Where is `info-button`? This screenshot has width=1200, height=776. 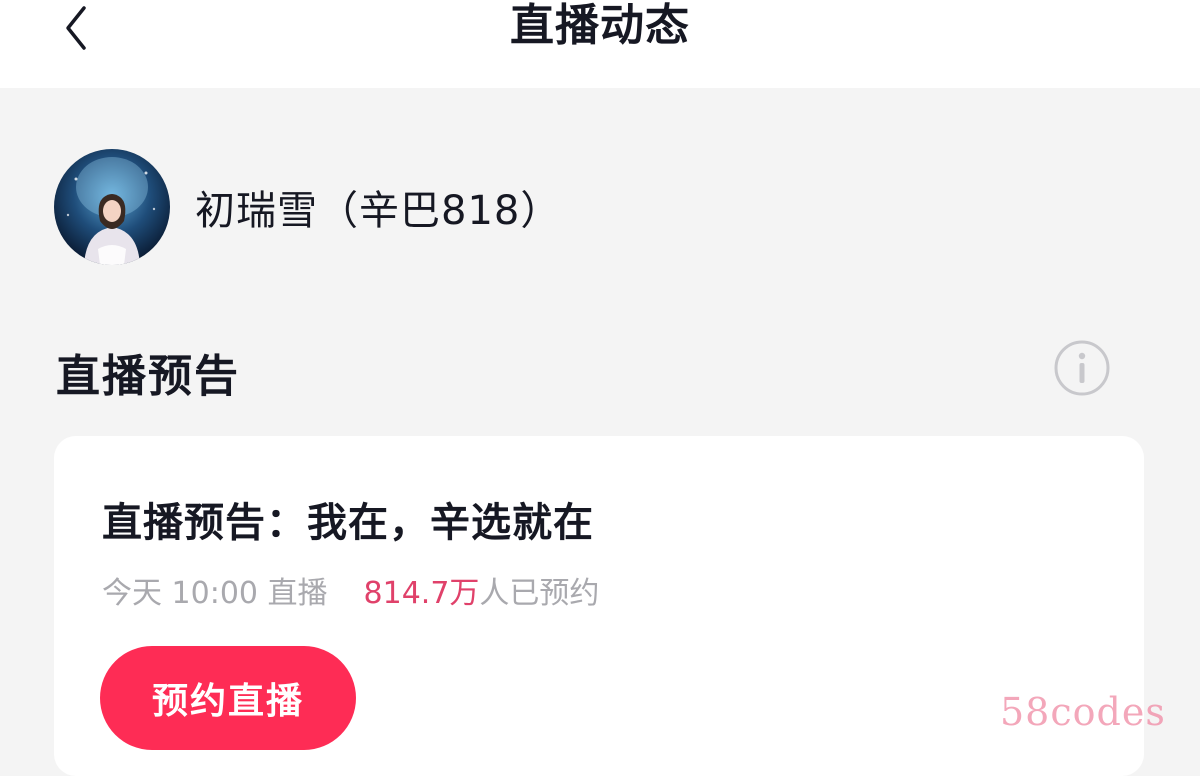 info-button is located at coordinates (1082, 368).